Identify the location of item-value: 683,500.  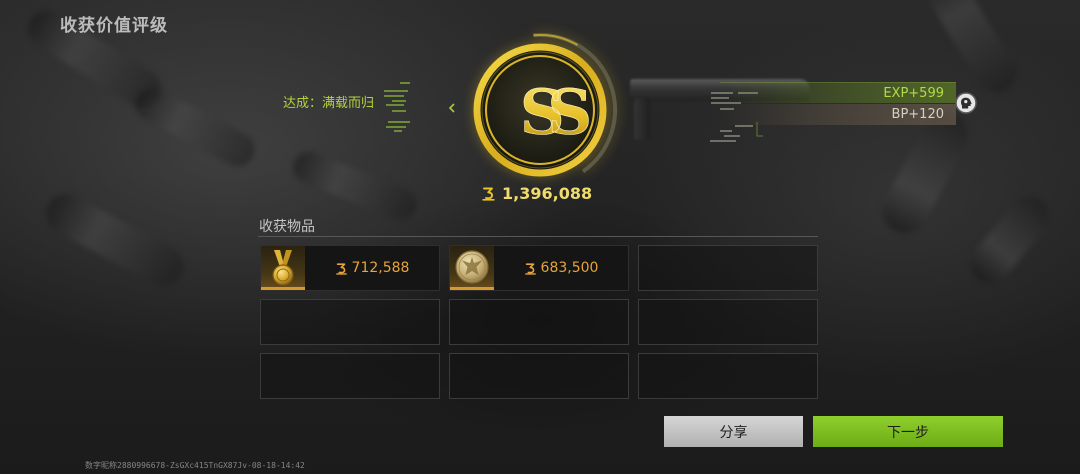
(561, 268).